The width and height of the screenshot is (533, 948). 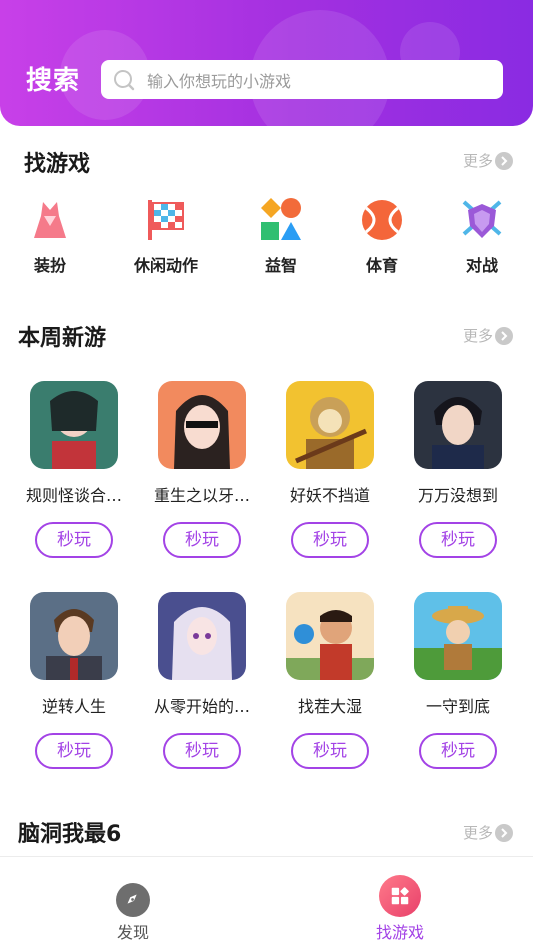 I want to click on shapes-icon, so click(x=281, y=219).